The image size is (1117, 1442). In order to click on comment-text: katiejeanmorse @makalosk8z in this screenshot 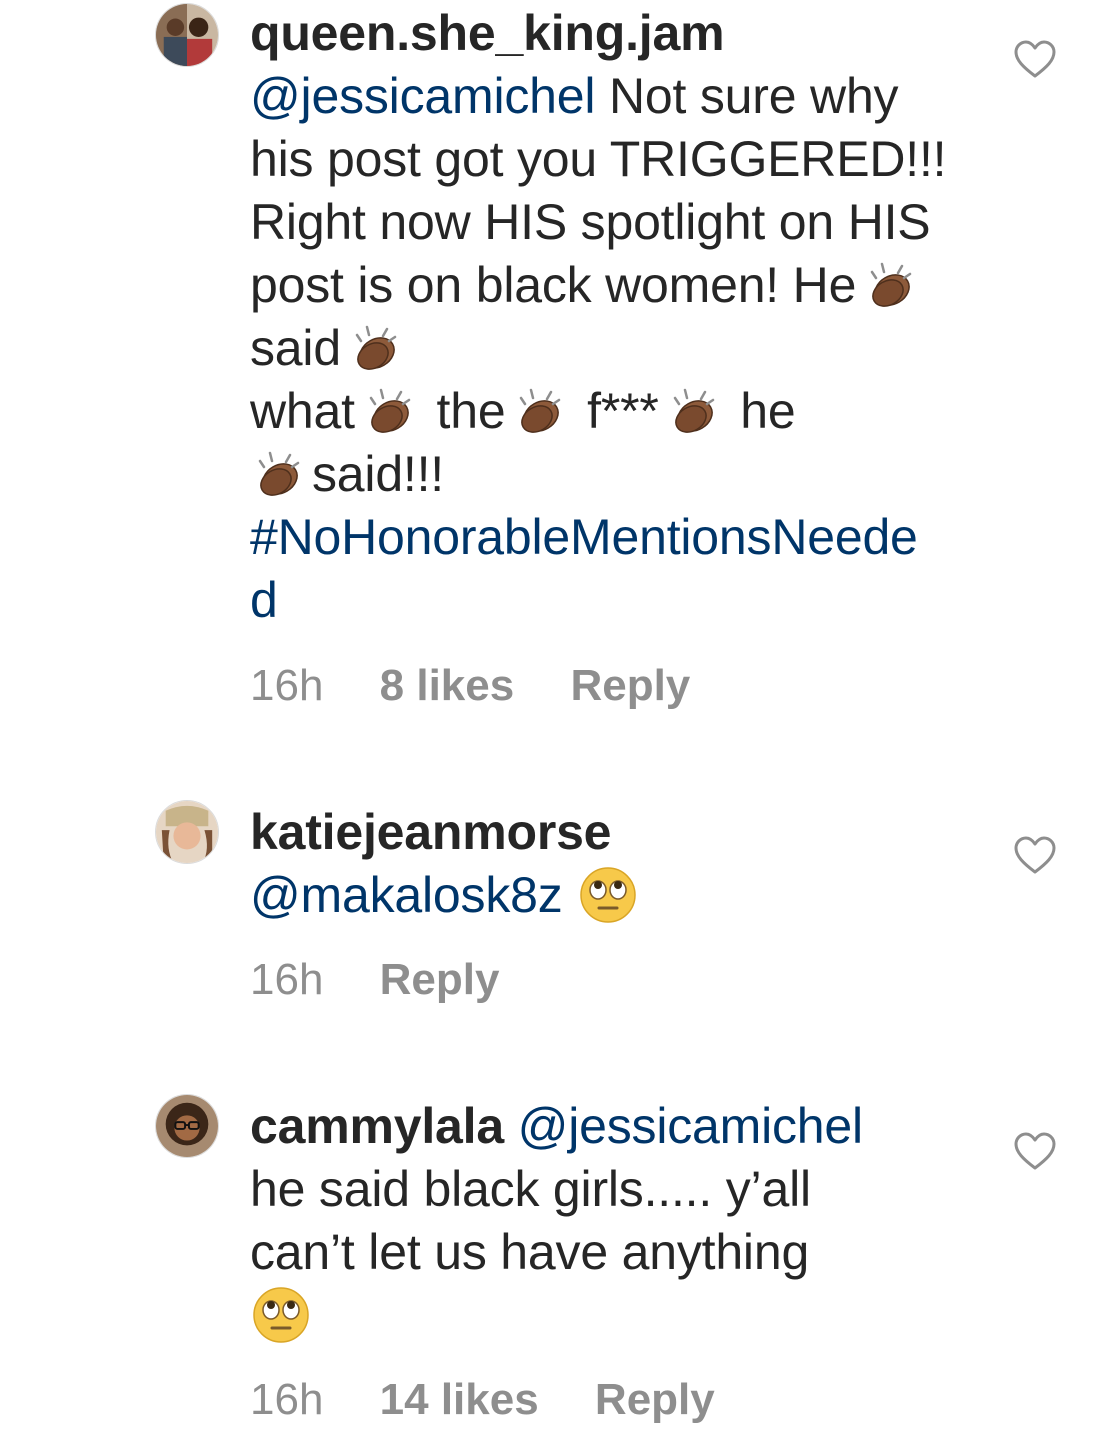, I will do `click(600, 864)`.